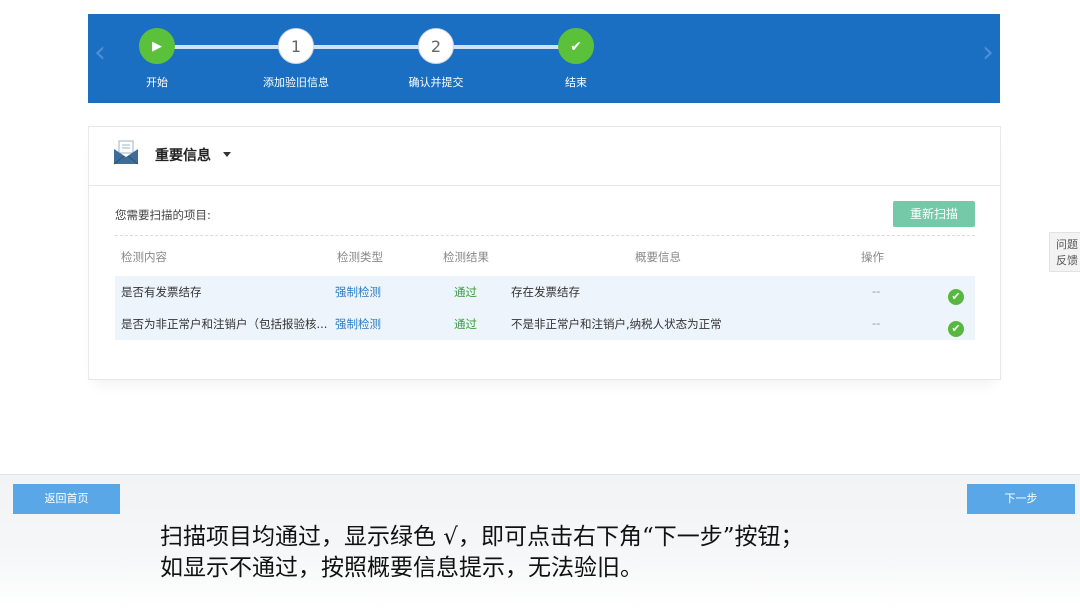 This screenshot has width=1080, height=609. What do you see at coordinates (1067, 244) in the screenshot?
I see `feedback-label: 问题` at bounding box center [1067, 244].